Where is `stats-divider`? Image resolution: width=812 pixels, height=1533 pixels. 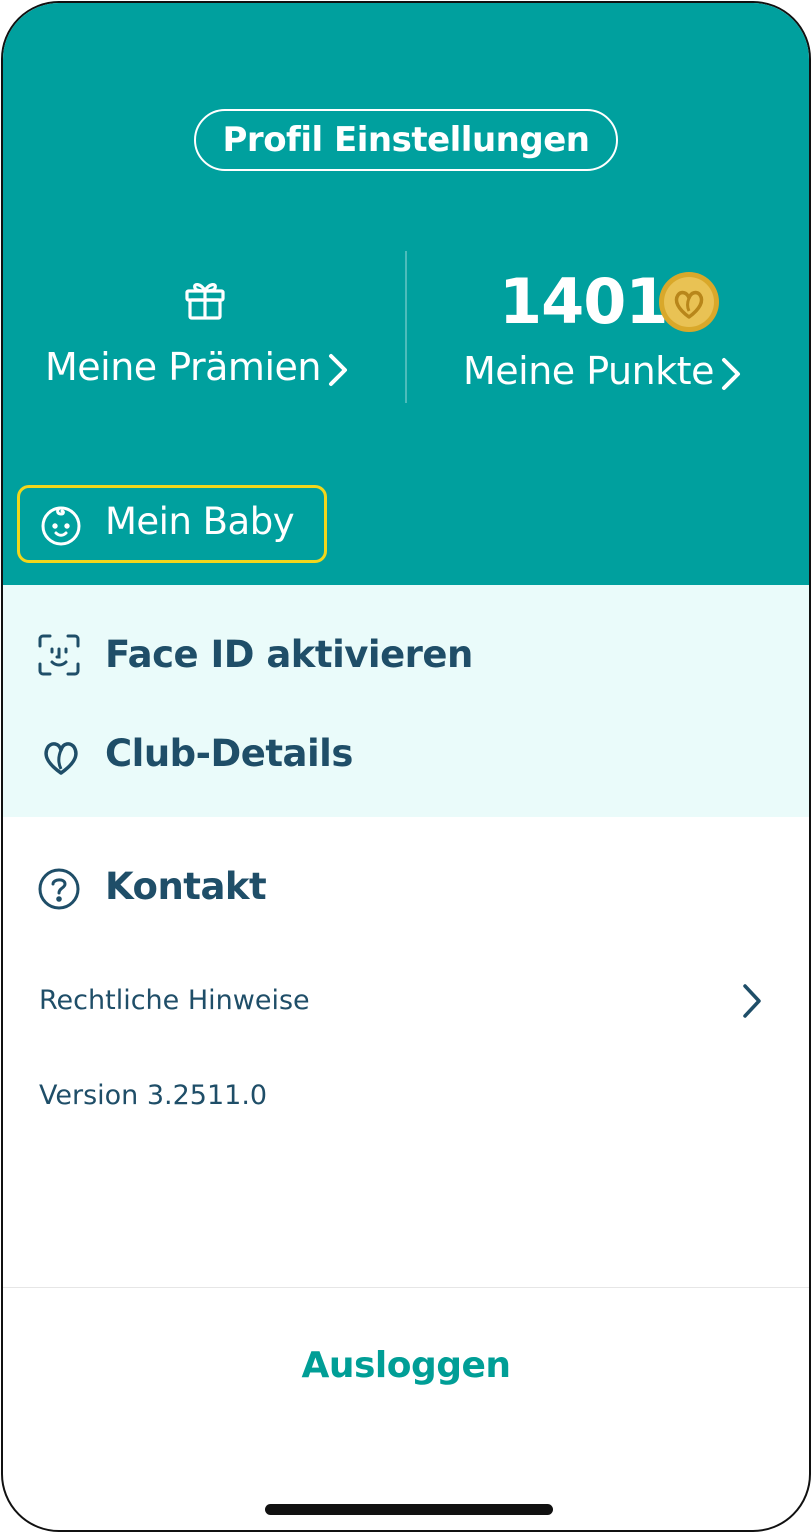 stats-divider is located at coordinates (406, 327).